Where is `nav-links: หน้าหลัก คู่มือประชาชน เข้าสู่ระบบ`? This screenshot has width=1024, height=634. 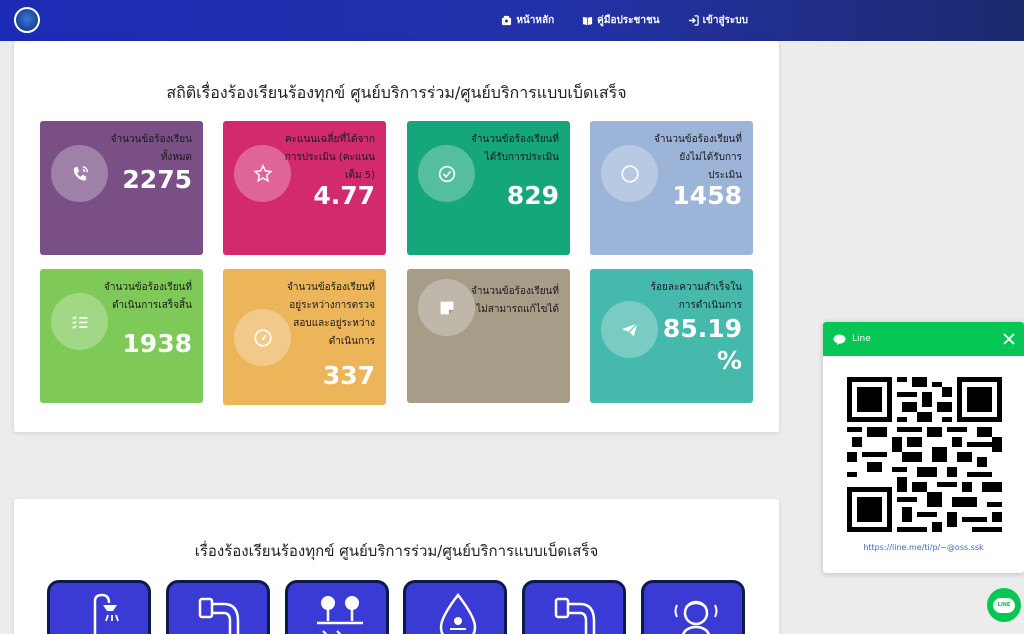
nav-links: หน้าหลัก คู่มือประชาชน เข้าสู่ระบบ is located at coordinates (624, 20).